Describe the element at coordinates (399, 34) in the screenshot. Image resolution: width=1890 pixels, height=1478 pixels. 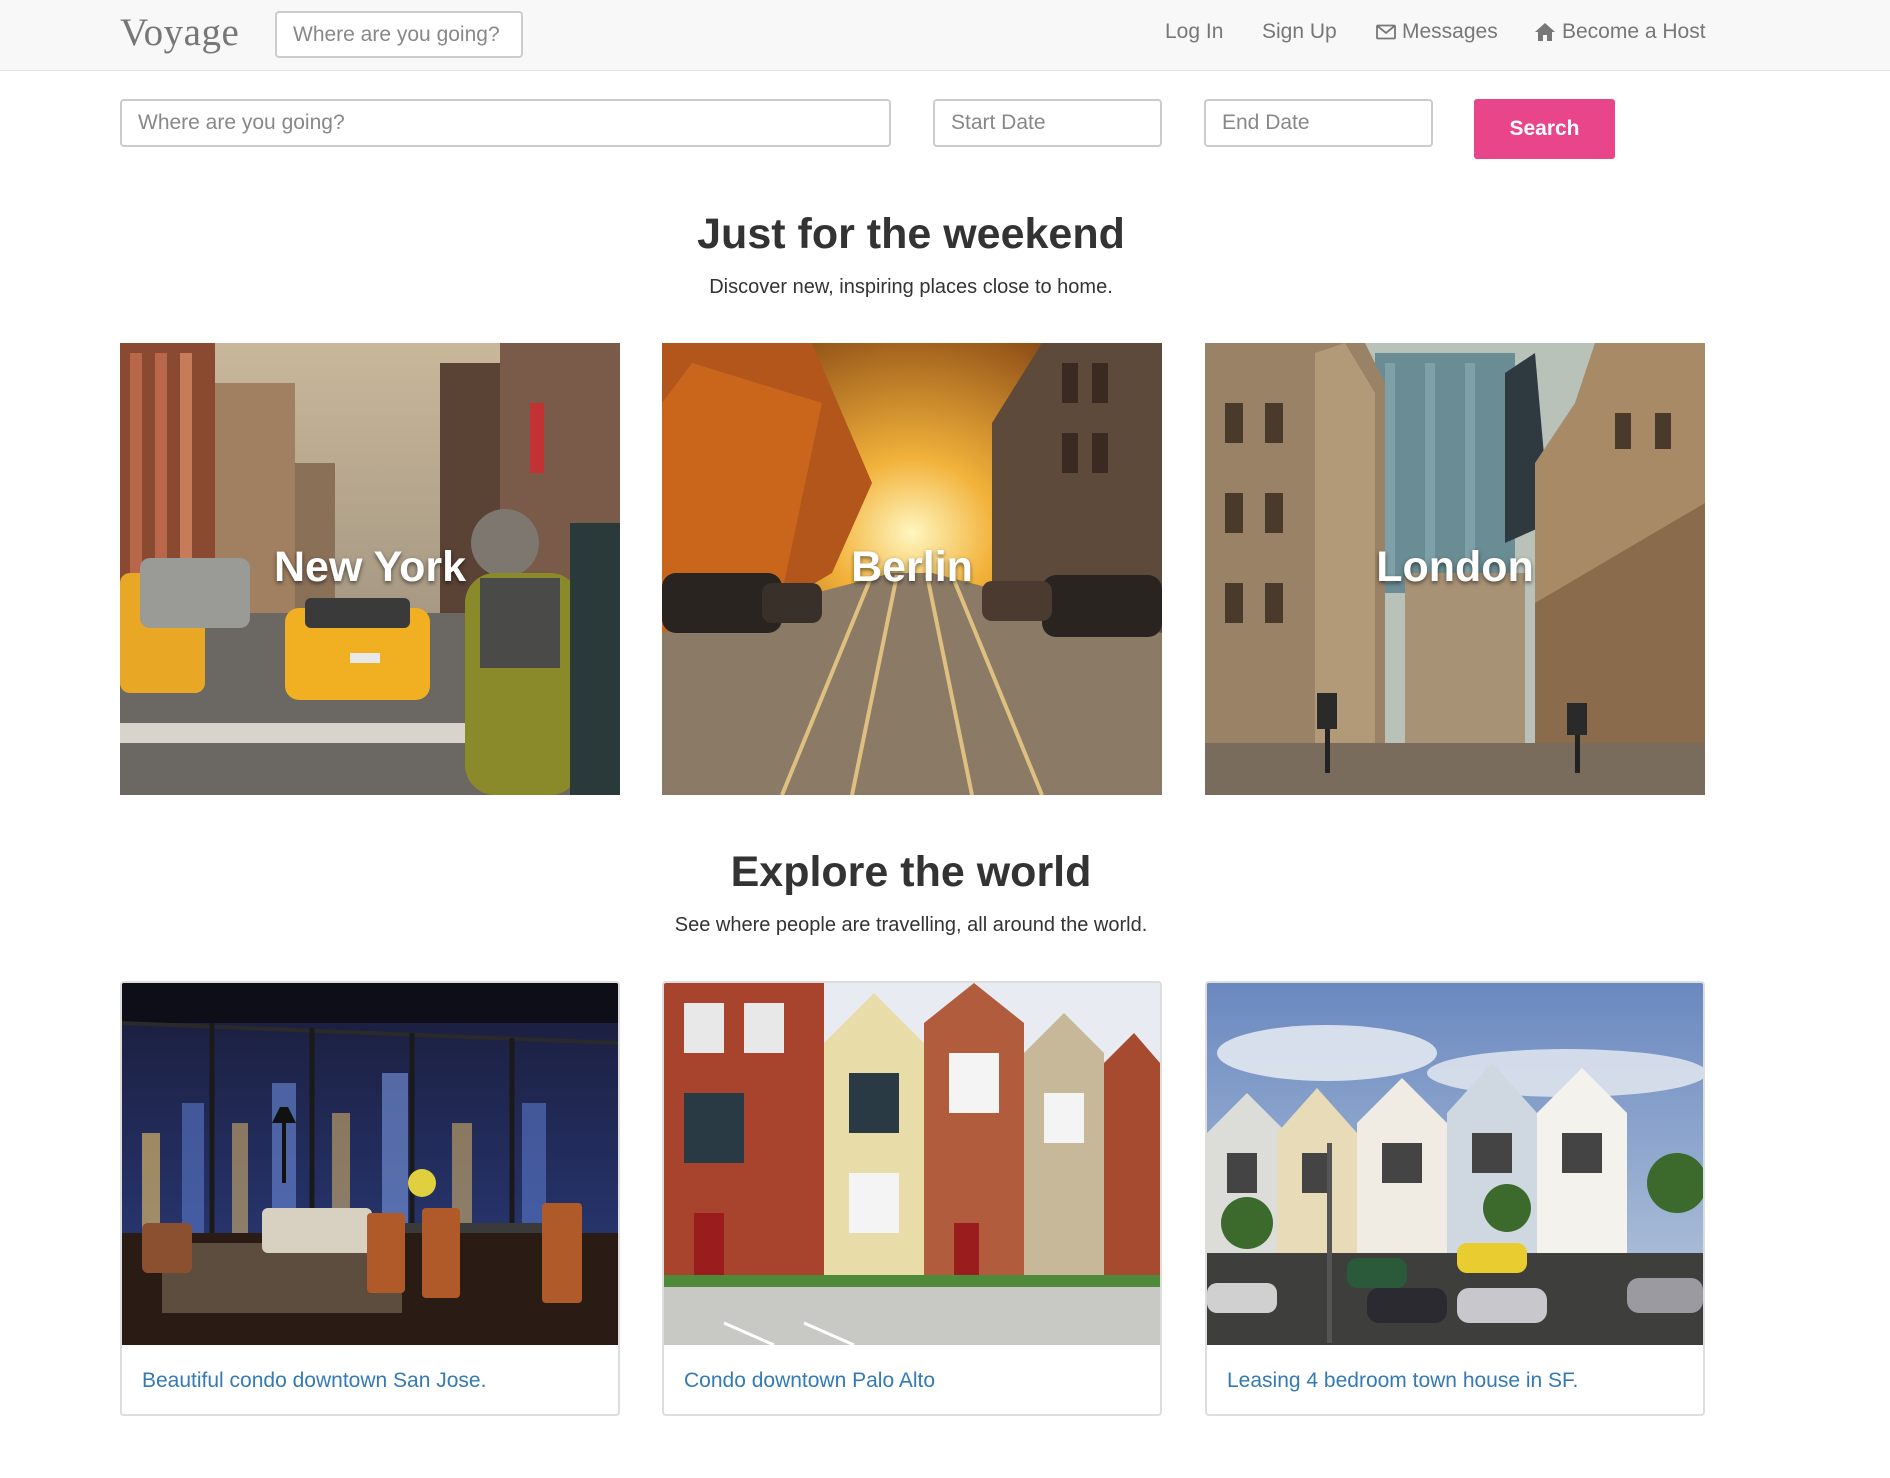
I see `navbar-search-input` at that location.